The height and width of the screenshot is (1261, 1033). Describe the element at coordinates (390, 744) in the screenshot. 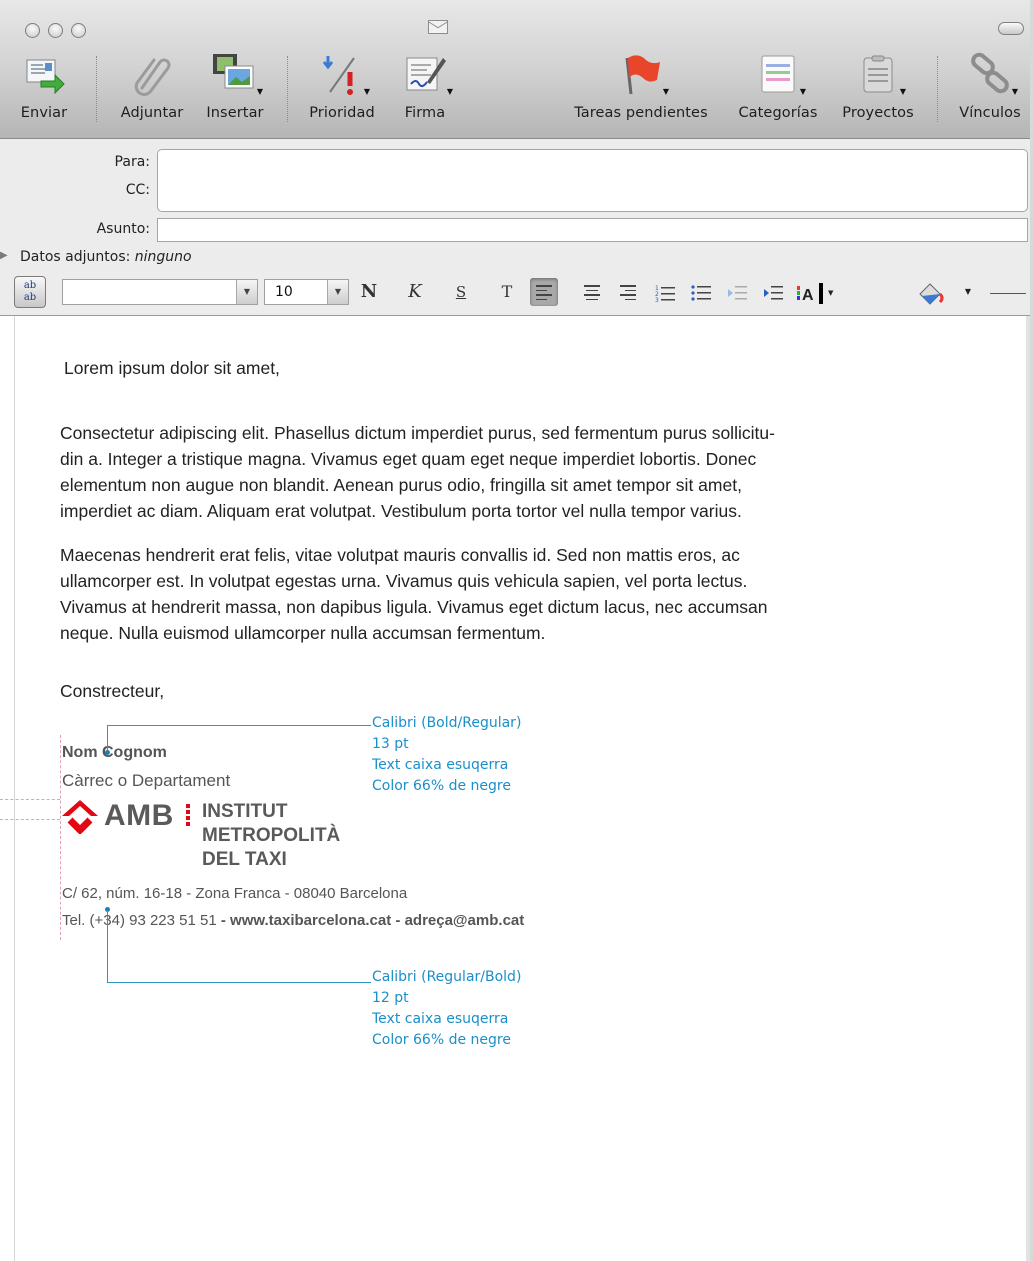

I see `annotation-line: 13 pt` at that location.